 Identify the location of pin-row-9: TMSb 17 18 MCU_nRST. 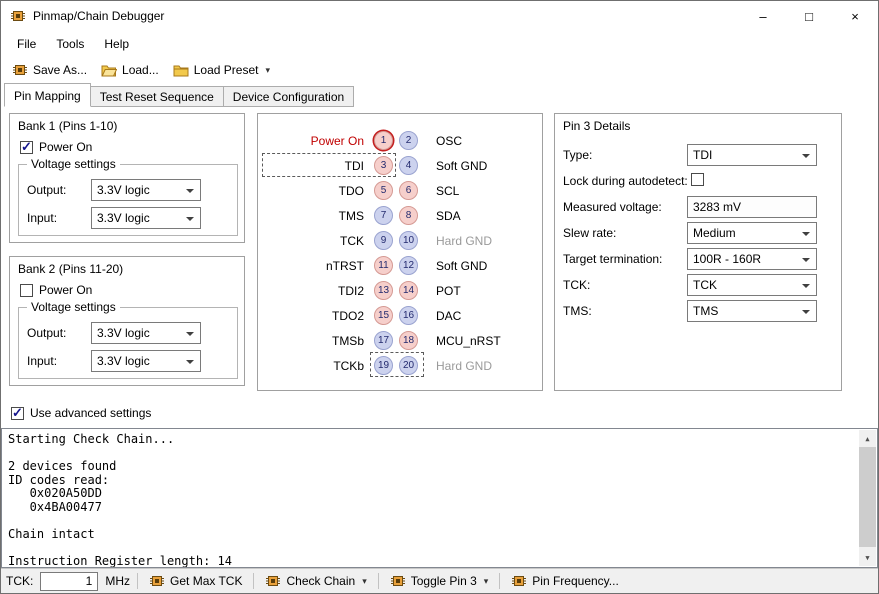
(400, 340).